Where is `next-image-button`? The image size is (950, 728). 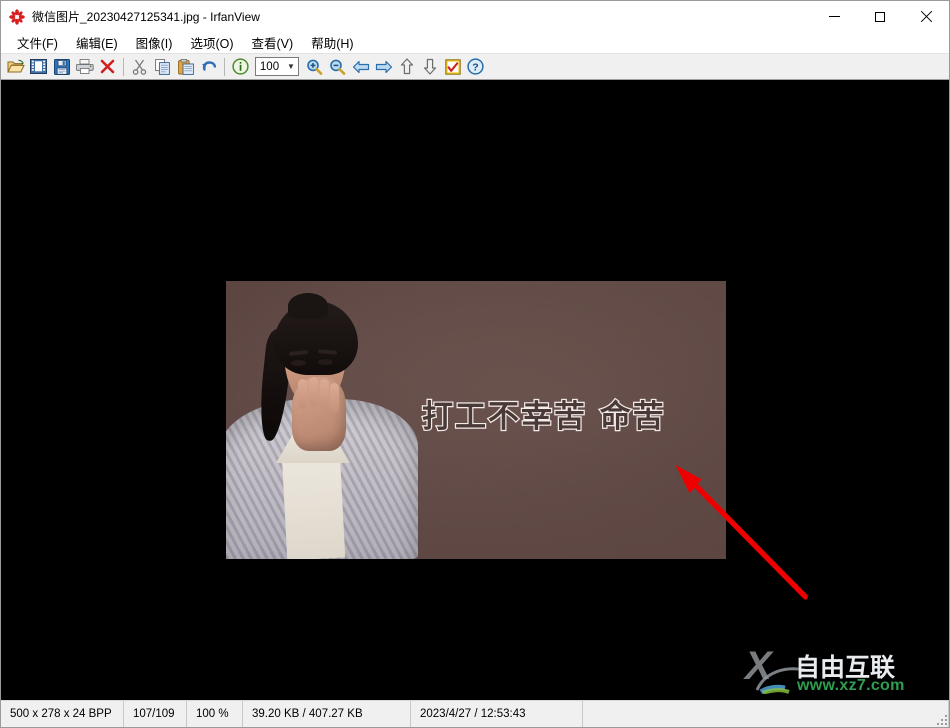 next-image-button is located at coordinates (383, 67).